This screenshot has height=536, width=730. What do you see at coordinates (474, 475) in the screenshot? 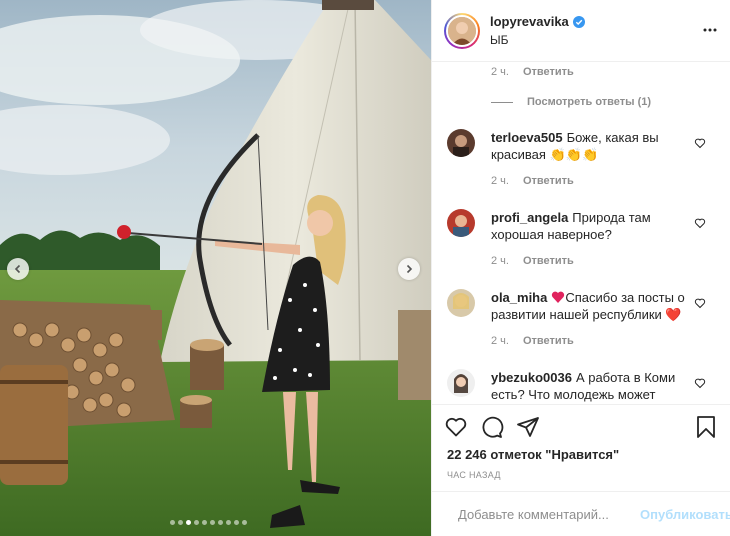
I see `post-timestamp: ЧАС НАЗАД` at bounding box center [474, 475].